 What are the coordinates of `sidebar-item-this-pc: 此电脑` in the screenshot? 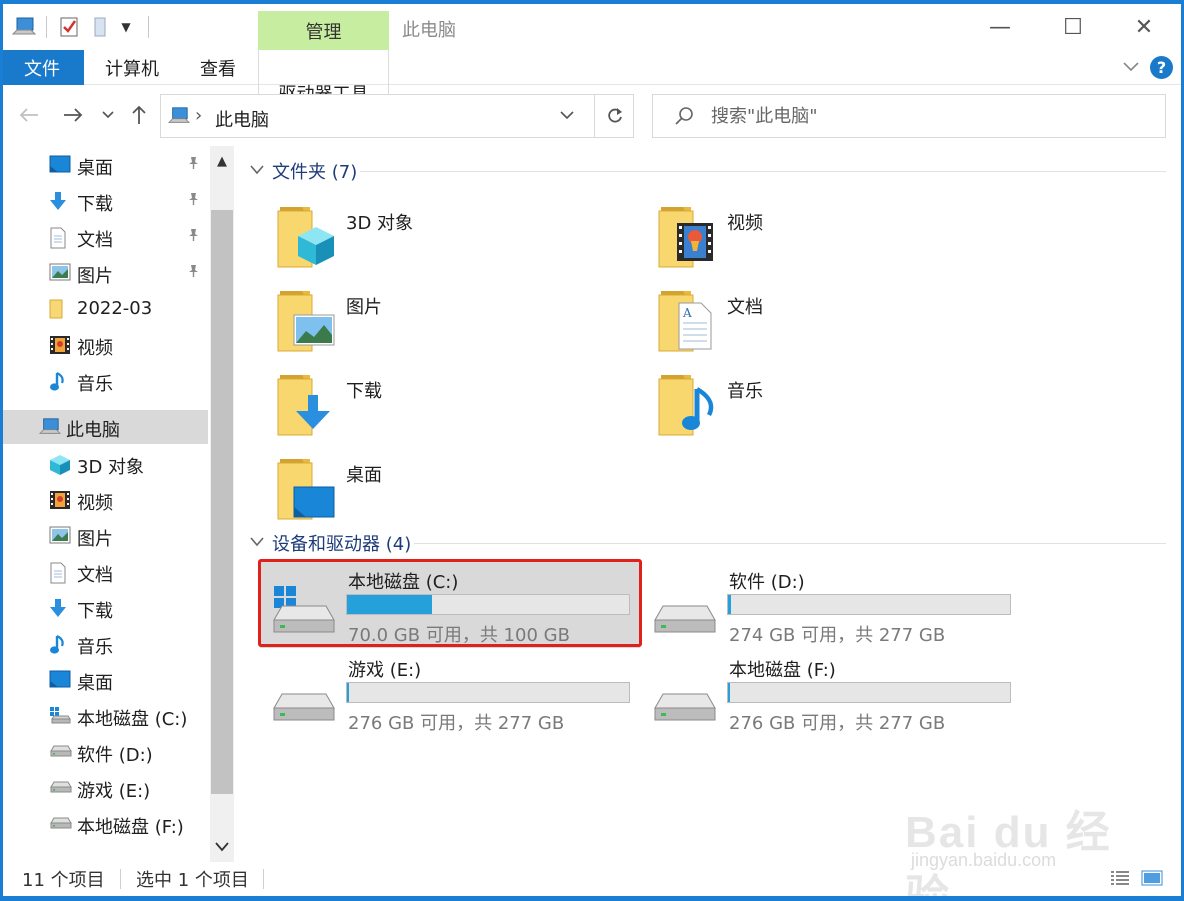 It's located at (104, 427).